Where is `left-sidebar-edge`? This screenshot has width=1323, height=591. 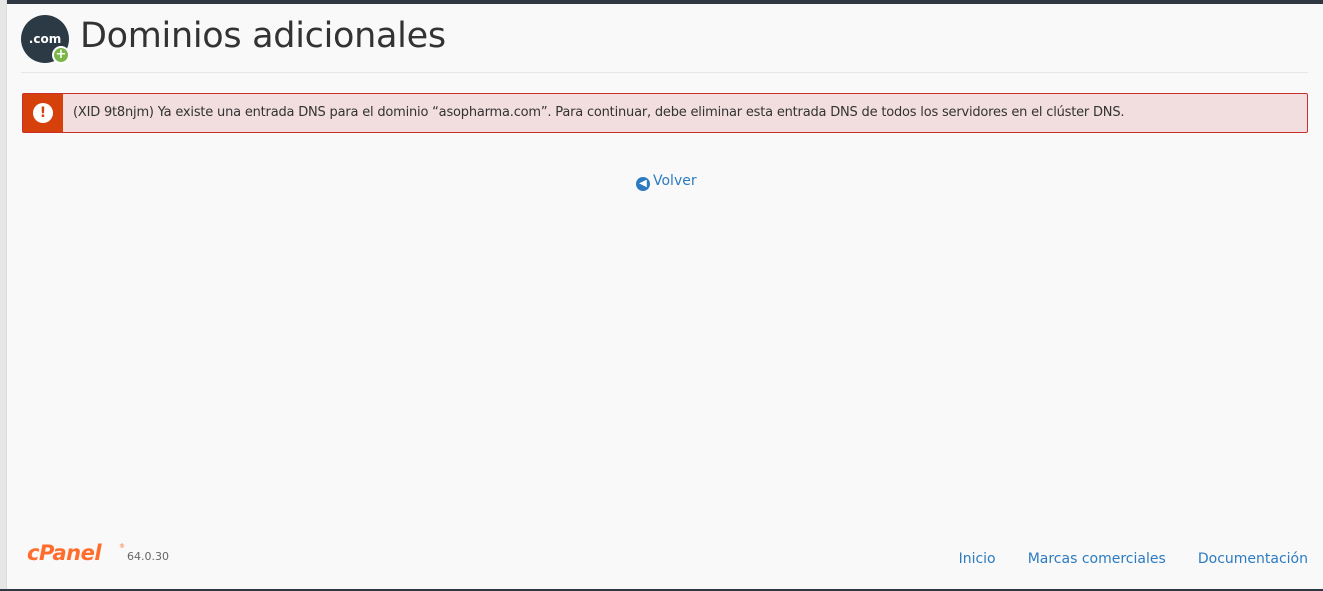
left-sidebar-edge is located at coordinates (3, 295).